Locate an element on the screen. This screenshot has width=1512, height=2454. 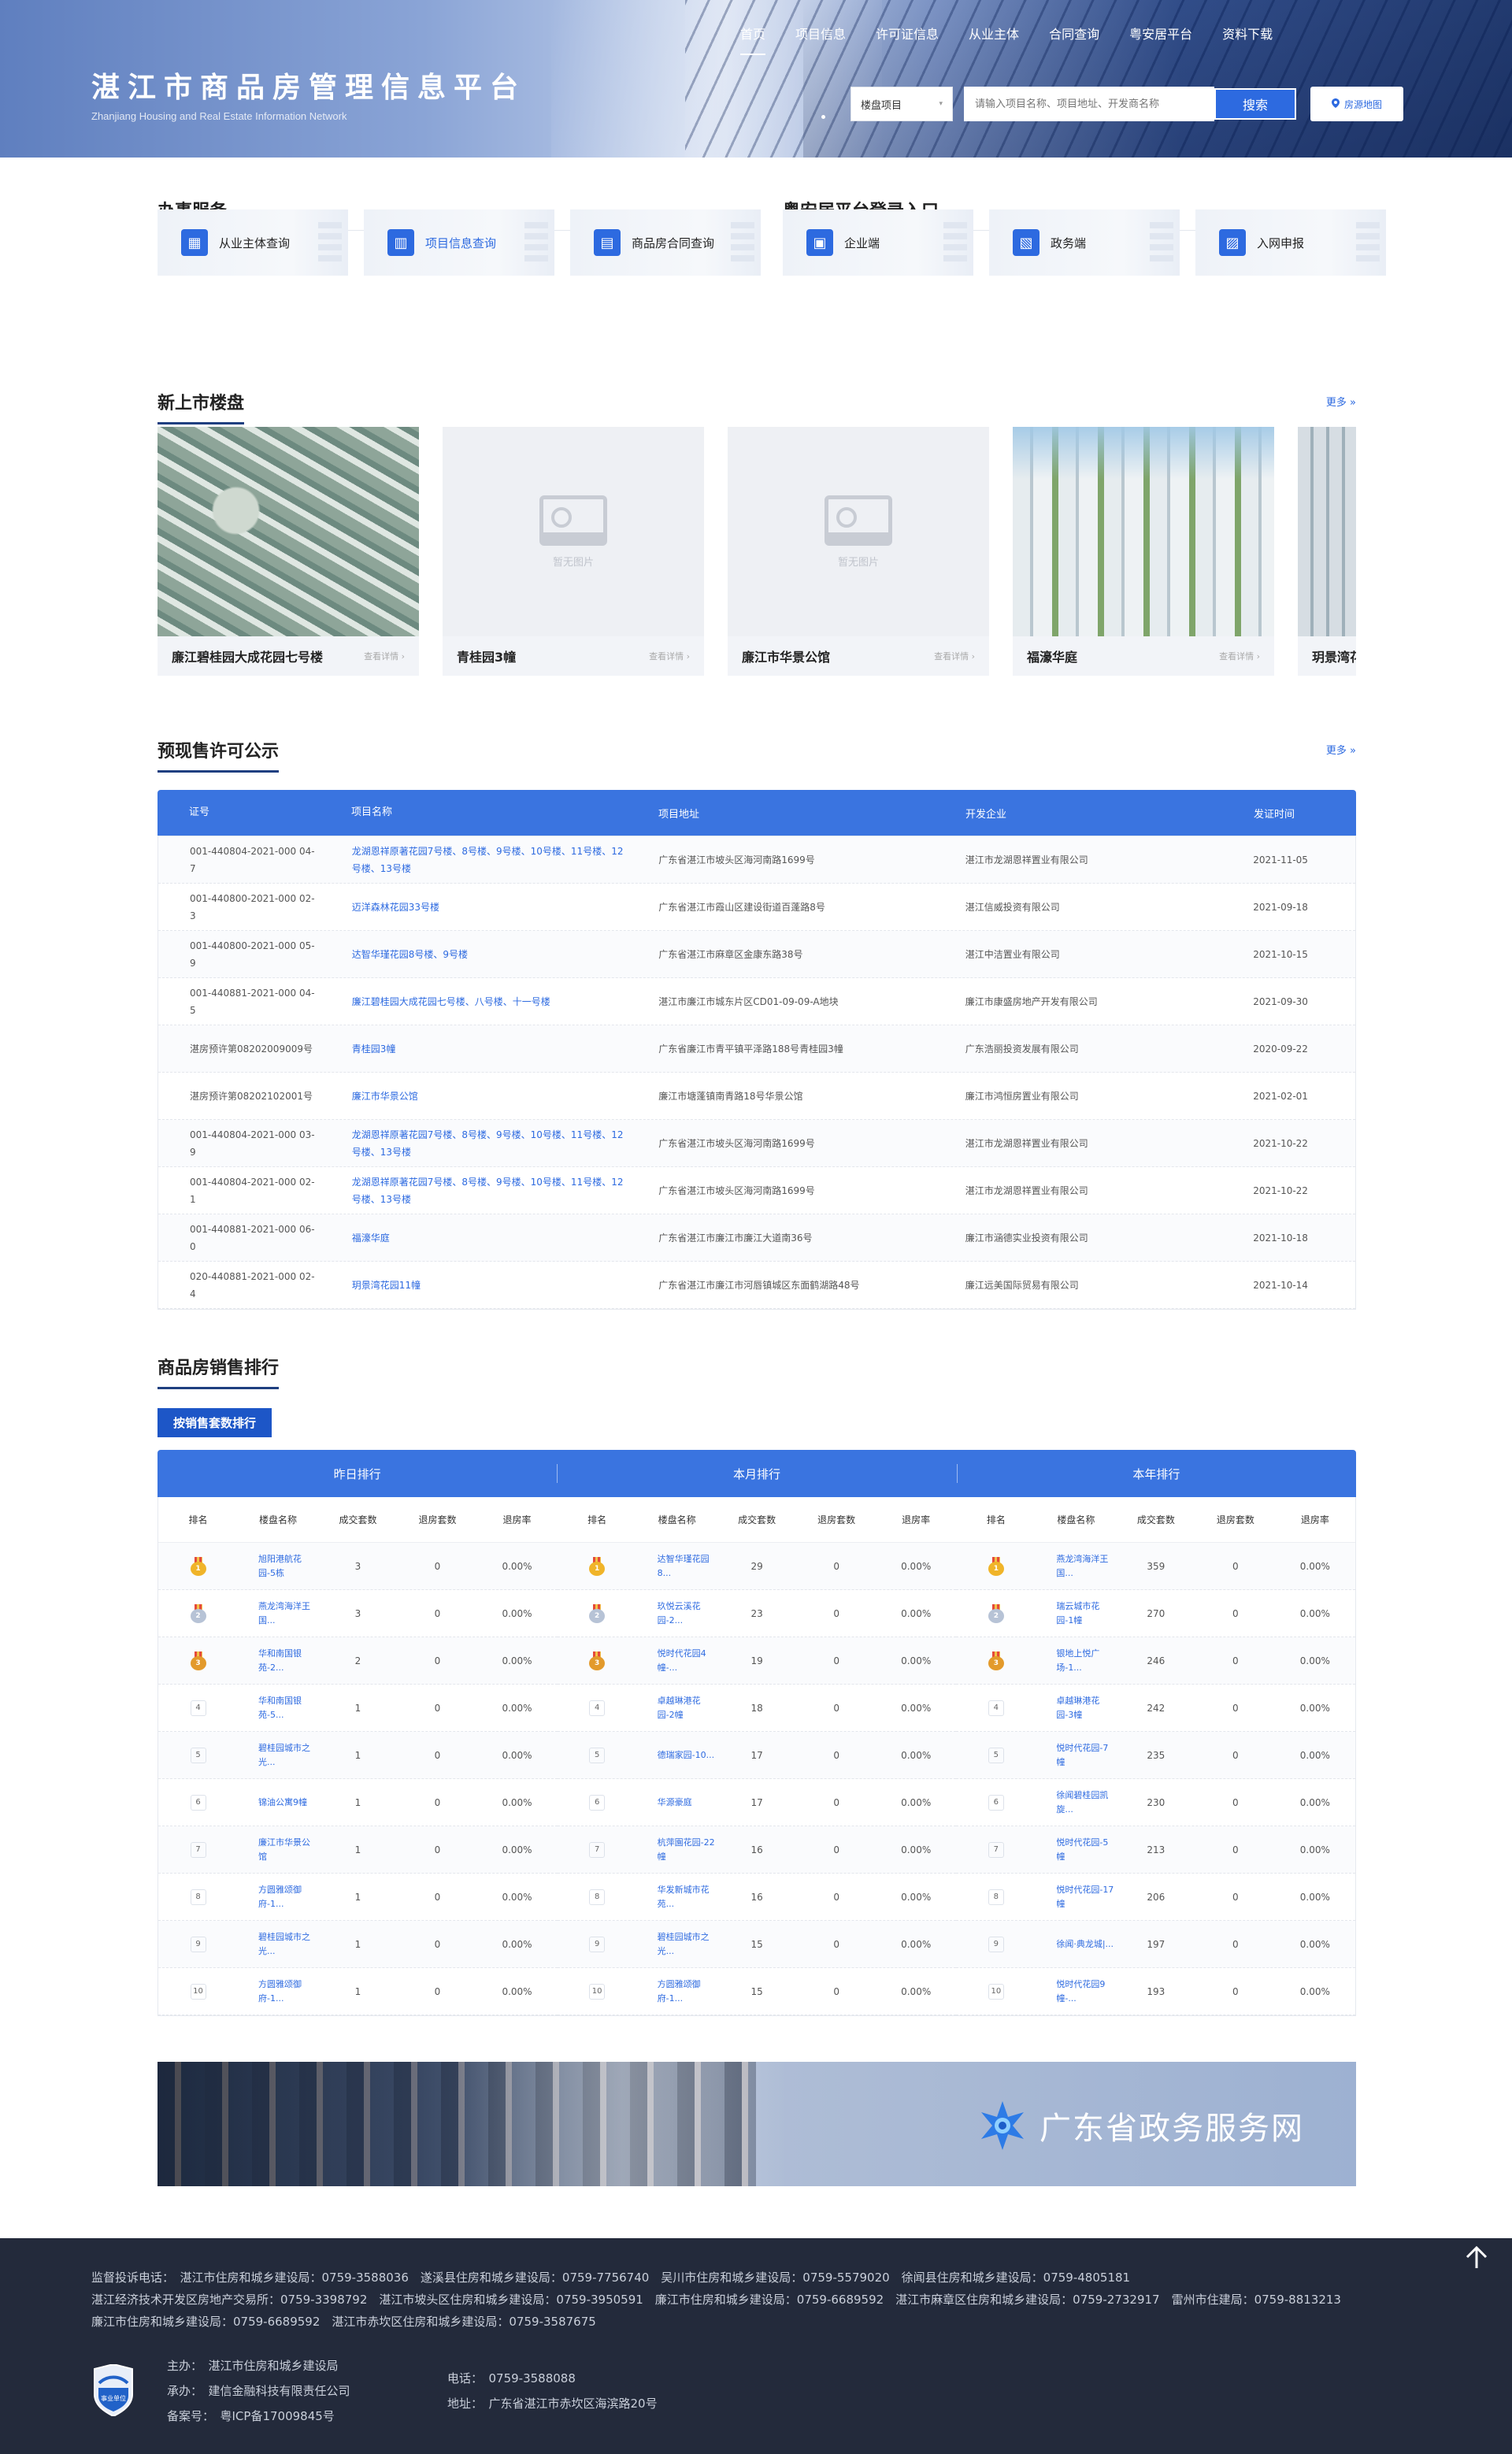
ranking-row: 5 德瑞家园-10... 17 0 0.00% is located at coordinates (757, 1755).